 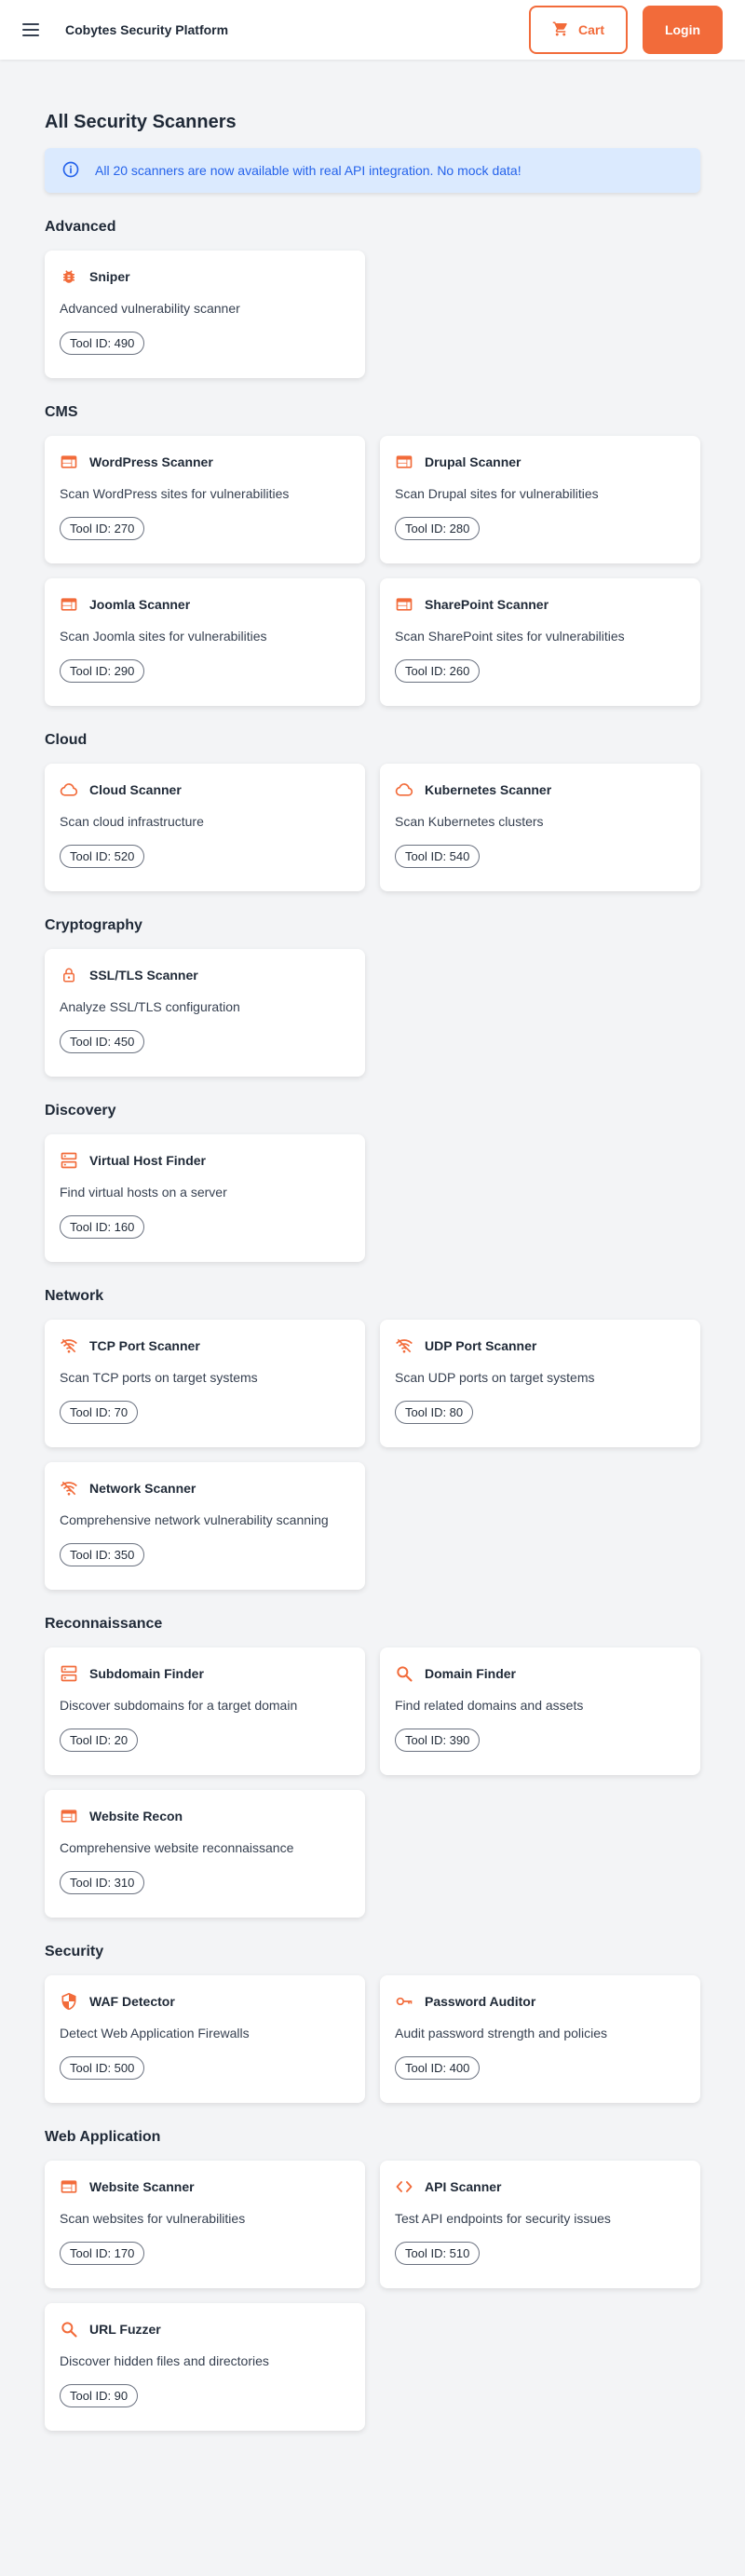 I want to click on card-header: Network Scanner, so click(x=205, y=1488).